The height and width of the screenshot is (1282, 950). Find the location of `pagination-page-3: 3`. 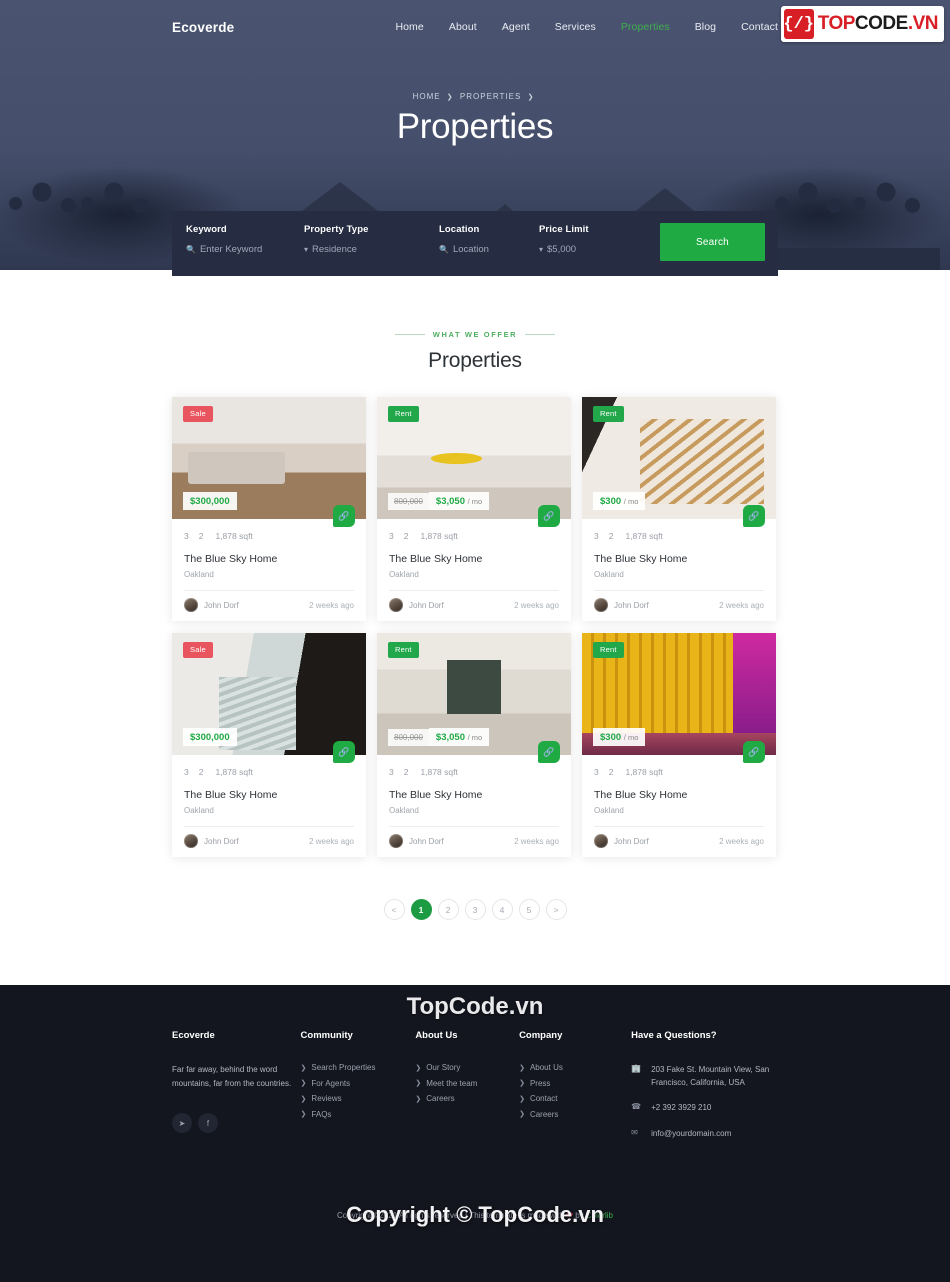

pagination-page-3: 3 is located at coordinates (475, 909).